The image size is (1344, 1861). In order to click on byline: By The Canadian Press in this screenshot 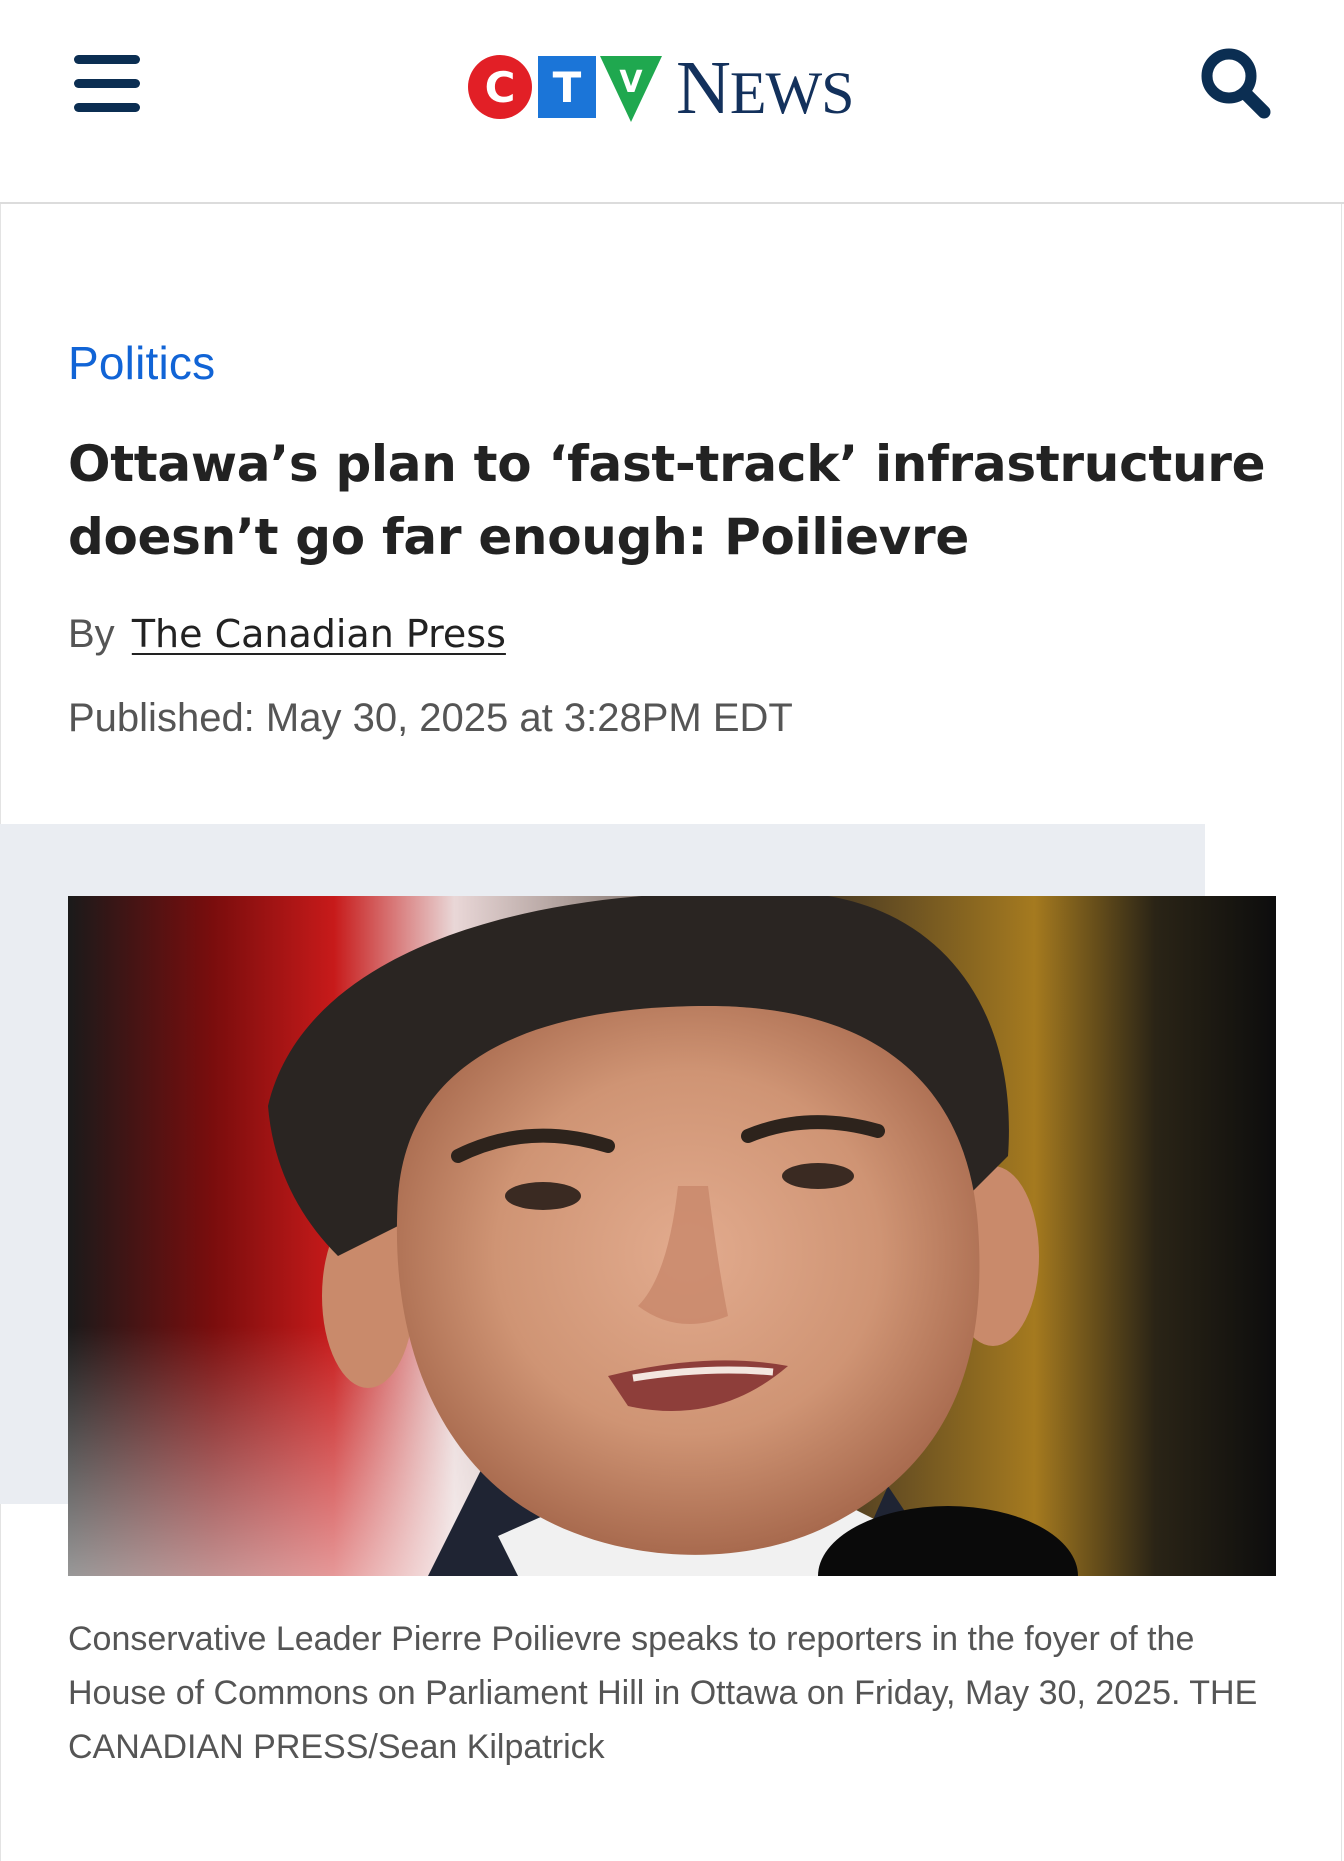, I will do `click(287, 634)`.